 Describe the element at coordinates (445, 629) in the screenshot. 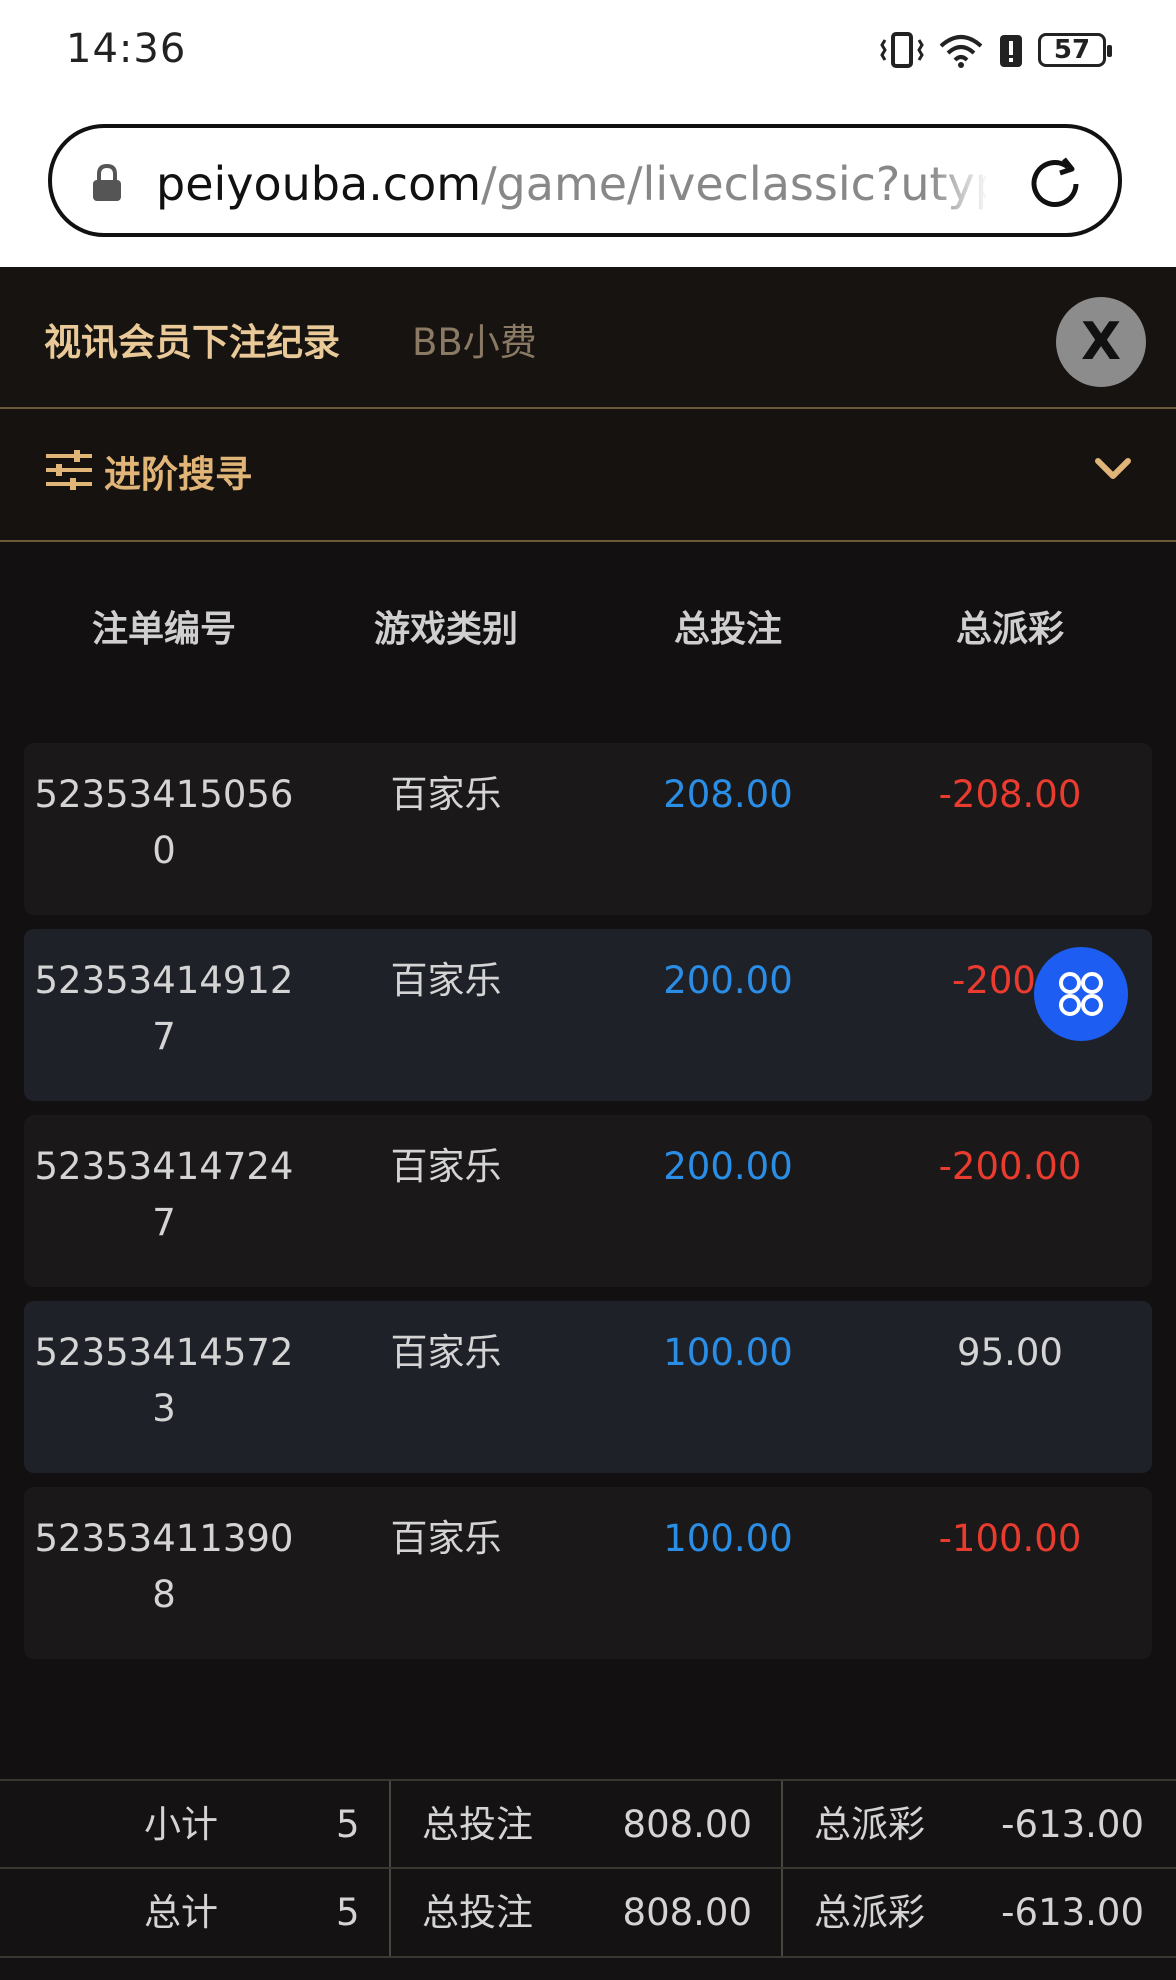

I see `column-header-game-type: 游戏类别` at that location.